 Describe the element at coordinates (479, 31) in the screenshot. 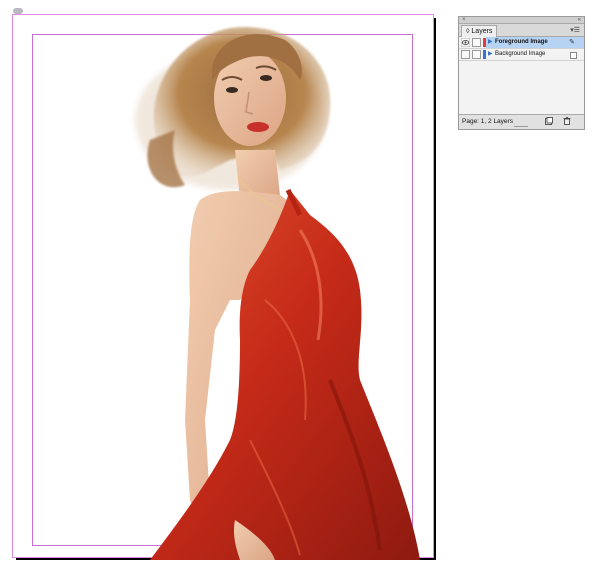

I see `tab-layers: ◊ Layers` at that location.